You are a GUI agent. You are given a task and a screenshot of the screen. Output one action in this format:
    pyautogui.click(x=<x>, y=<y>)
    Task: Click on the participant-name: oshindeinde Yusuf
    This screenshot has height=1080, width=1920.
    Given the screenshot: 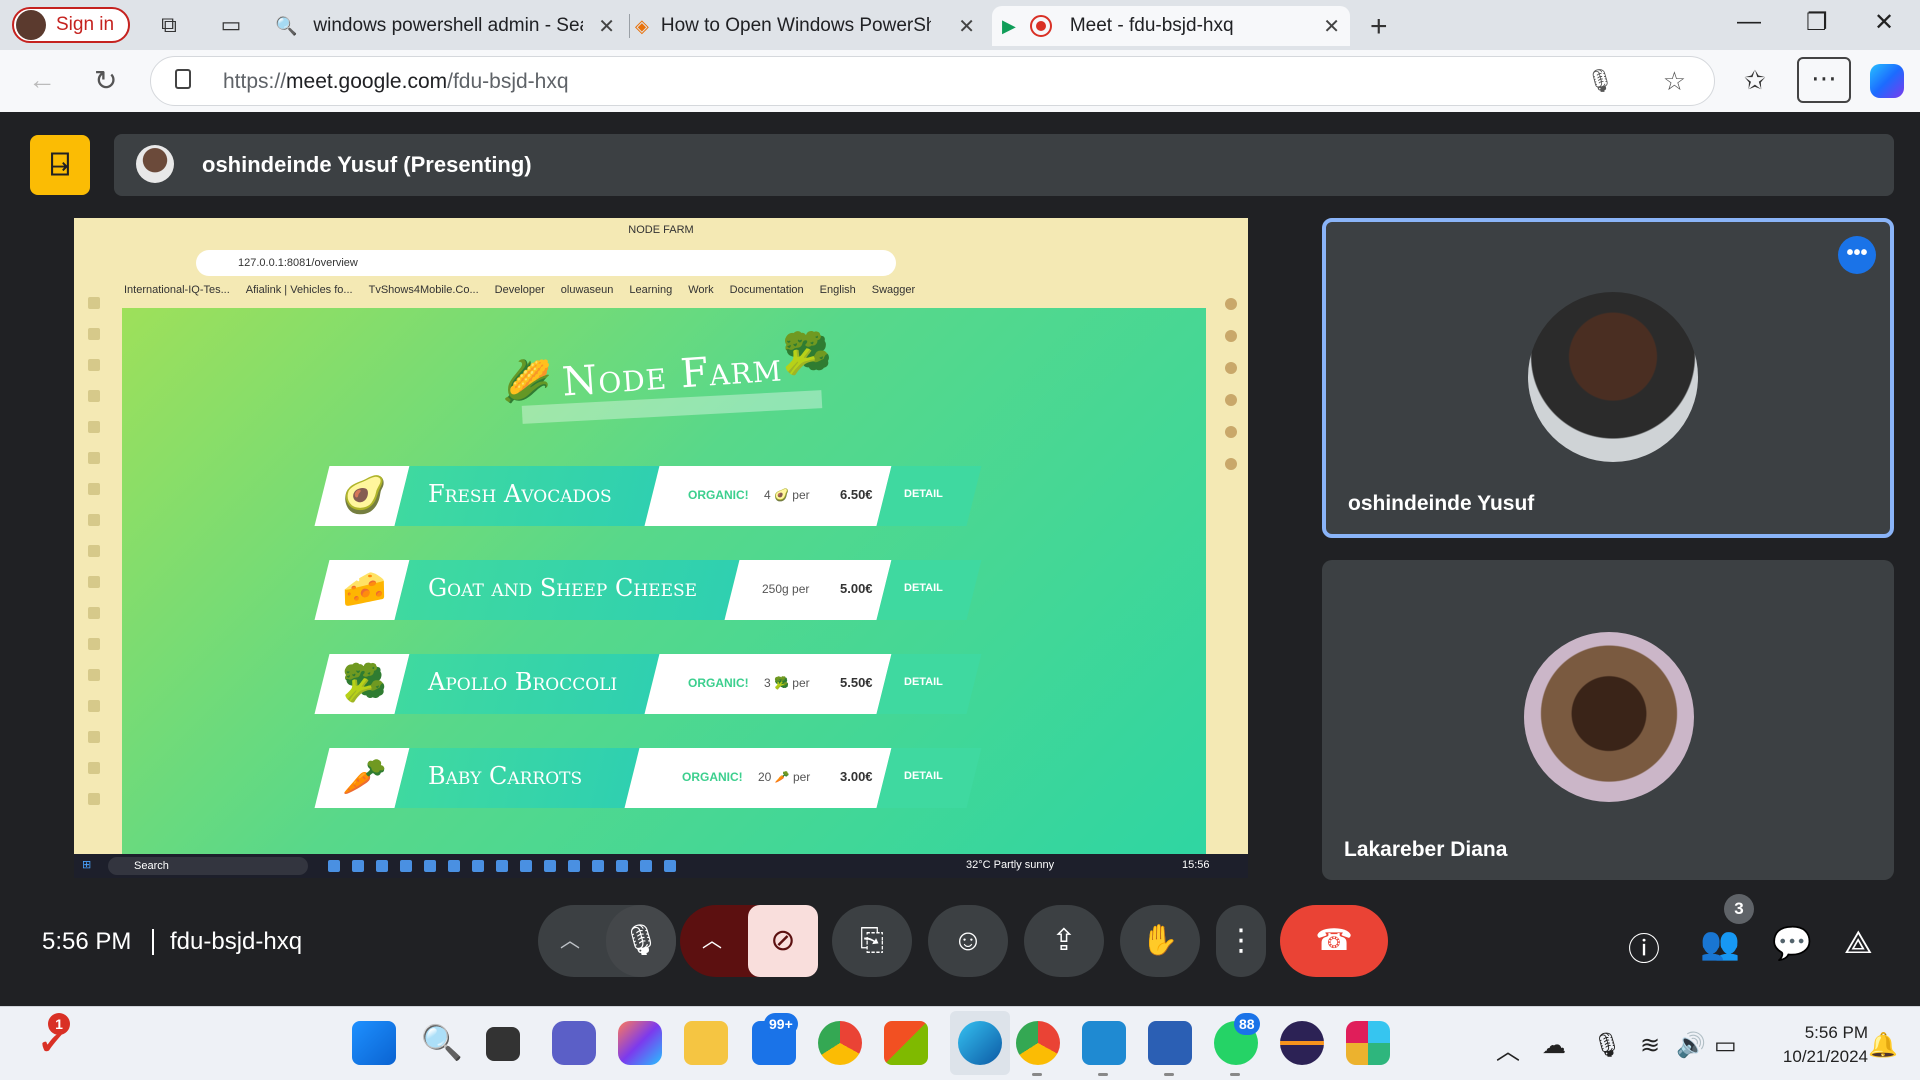 What is the action you would take?
    pyautogui.click(x=1441, y=503)
    